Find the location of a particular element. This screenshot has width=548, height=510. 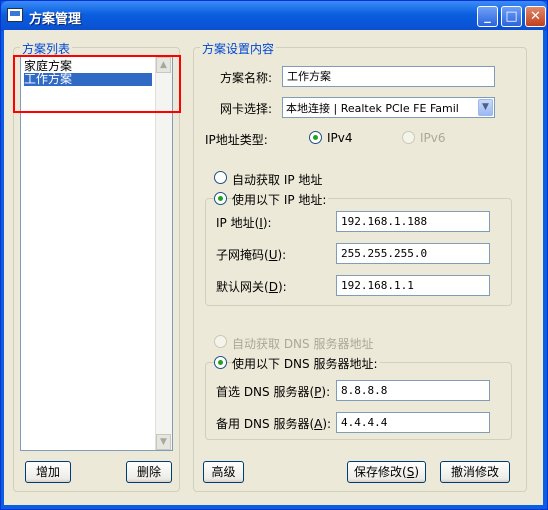

save-button: 保存修改(S) is located at coordinates (386, 472).